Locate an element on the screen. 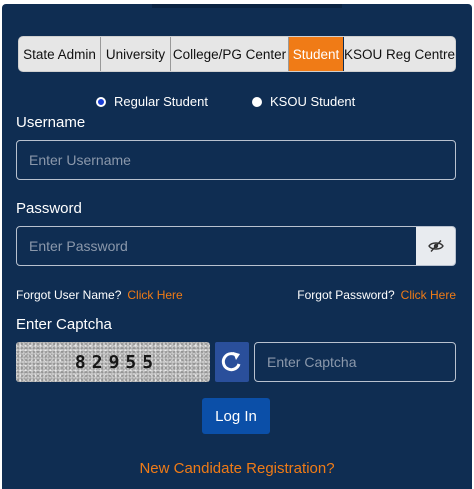 Image resolution: width=474 pixels, height=489 pixels. eye-slash-icon is located at coordinates (435, 246).